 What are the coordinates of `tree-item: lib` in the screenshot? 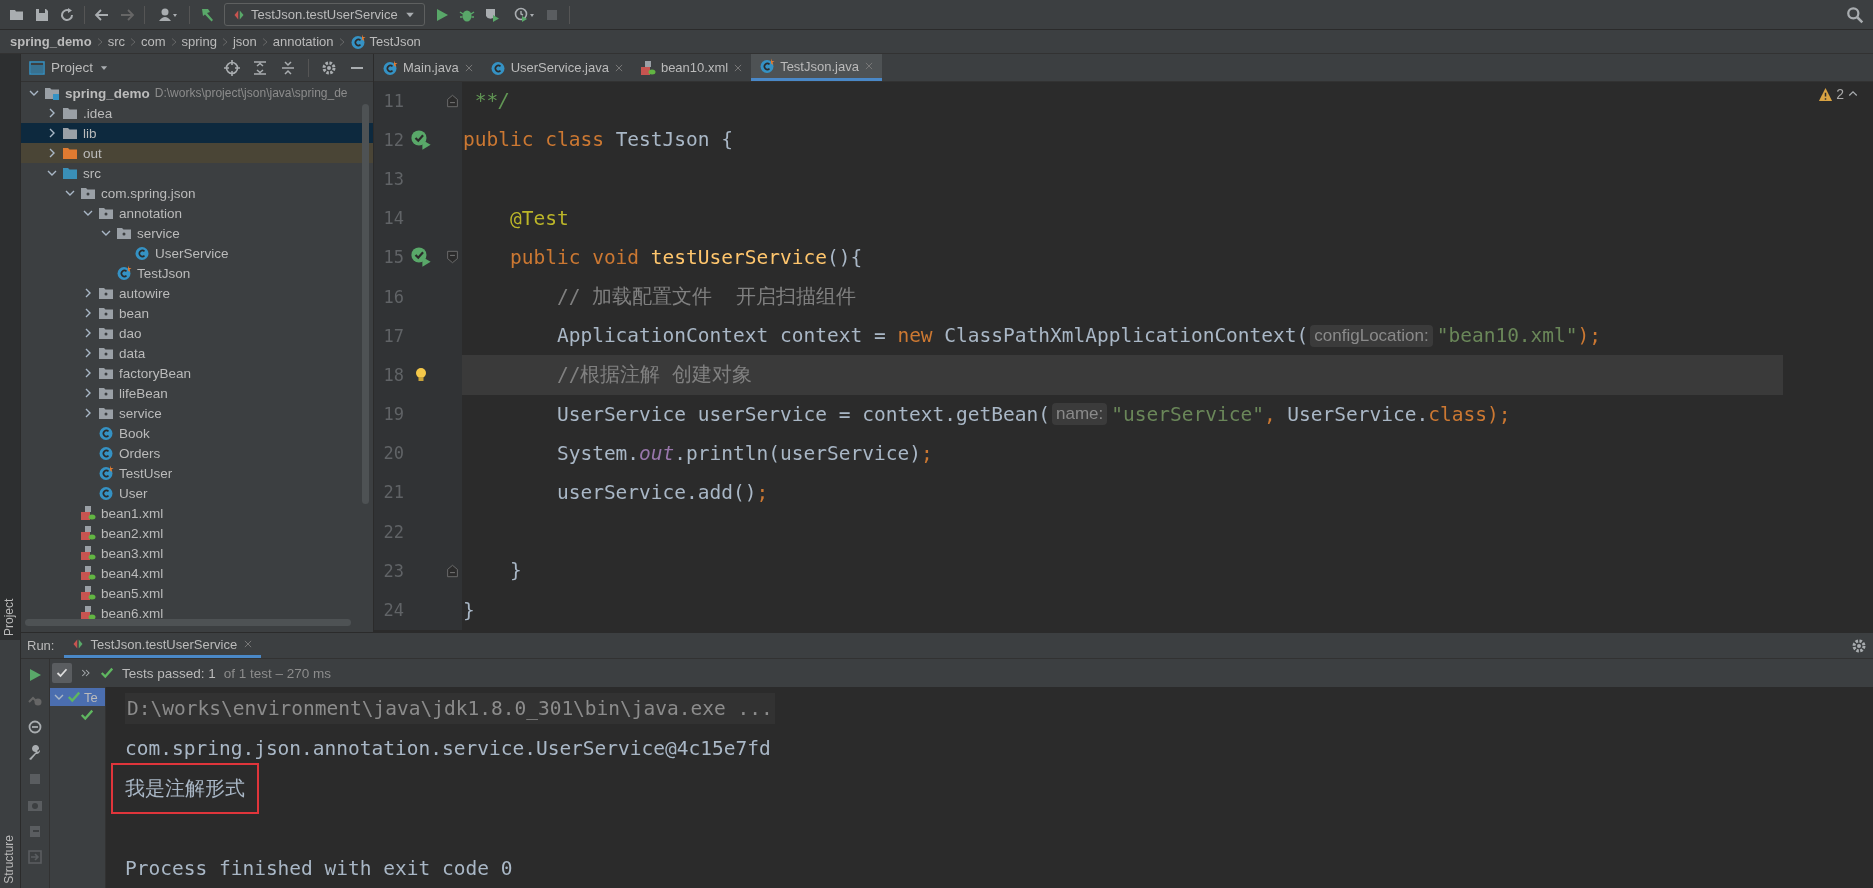 It's located at (197, 133).